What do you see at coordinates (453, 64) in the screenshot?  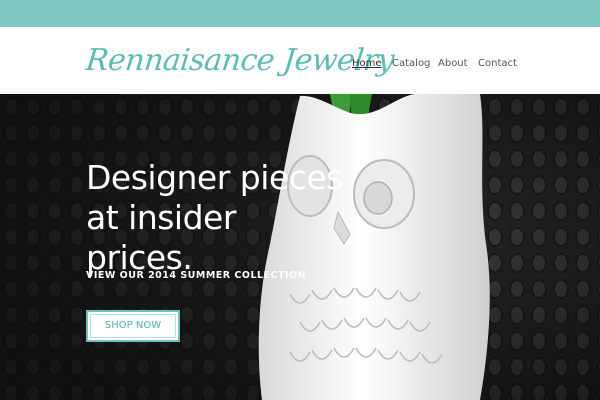 I see `nav-item-about: About` at bounding box center [453, 64].